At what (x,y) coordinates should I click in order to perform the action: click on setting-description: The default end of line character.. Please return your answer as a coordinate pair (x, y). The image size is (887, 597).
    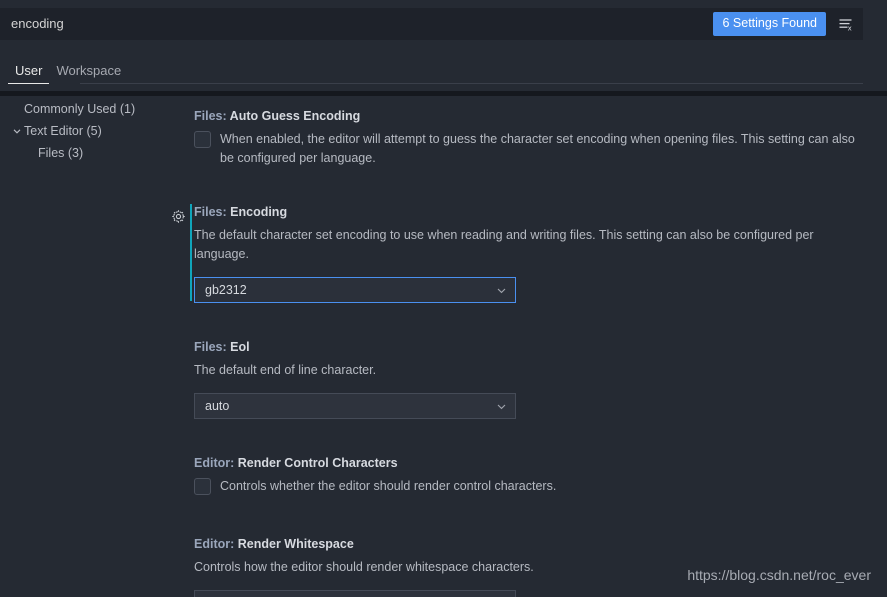
    Looking at the image, I should click on (285, 370).